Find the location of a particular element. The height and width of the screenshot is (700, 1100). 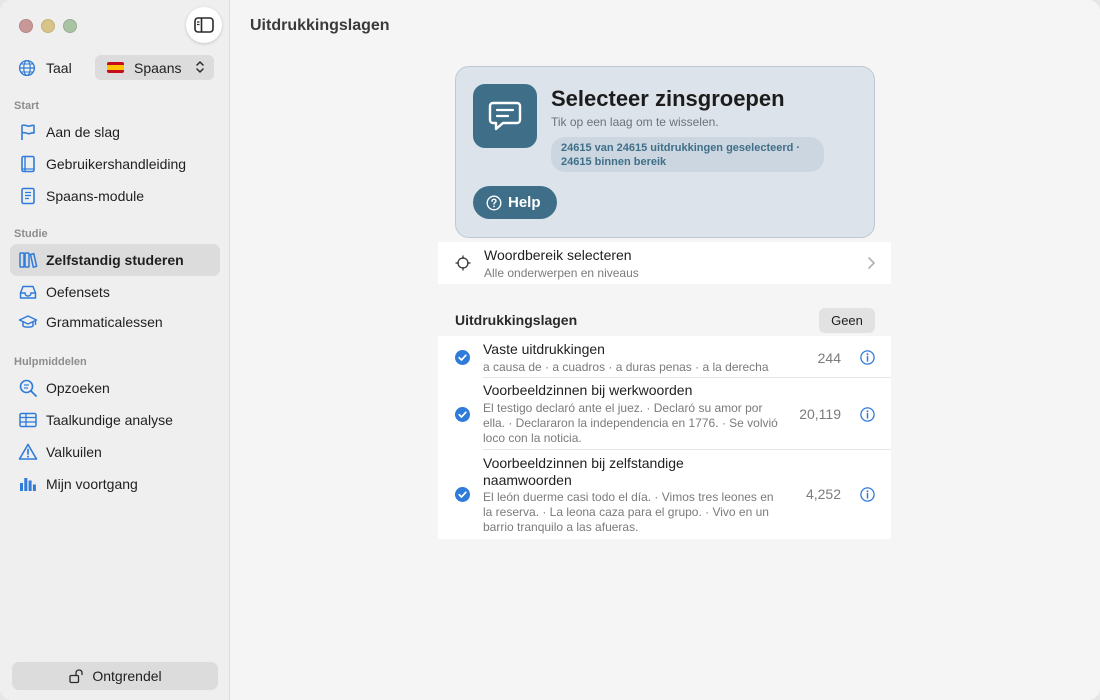

sidebar-item-opzoeken: Opzoeken is located at coordinates (115, 388).